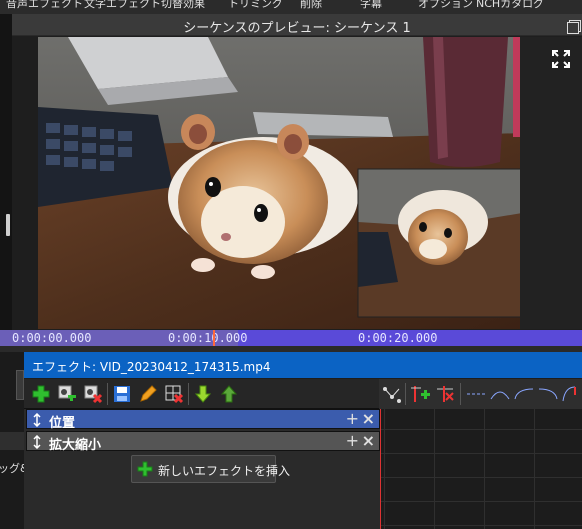  What do you see at coordinates (203, 394) in the screenshot?
I see `move-down-icon` at bounding box center [203, 394].